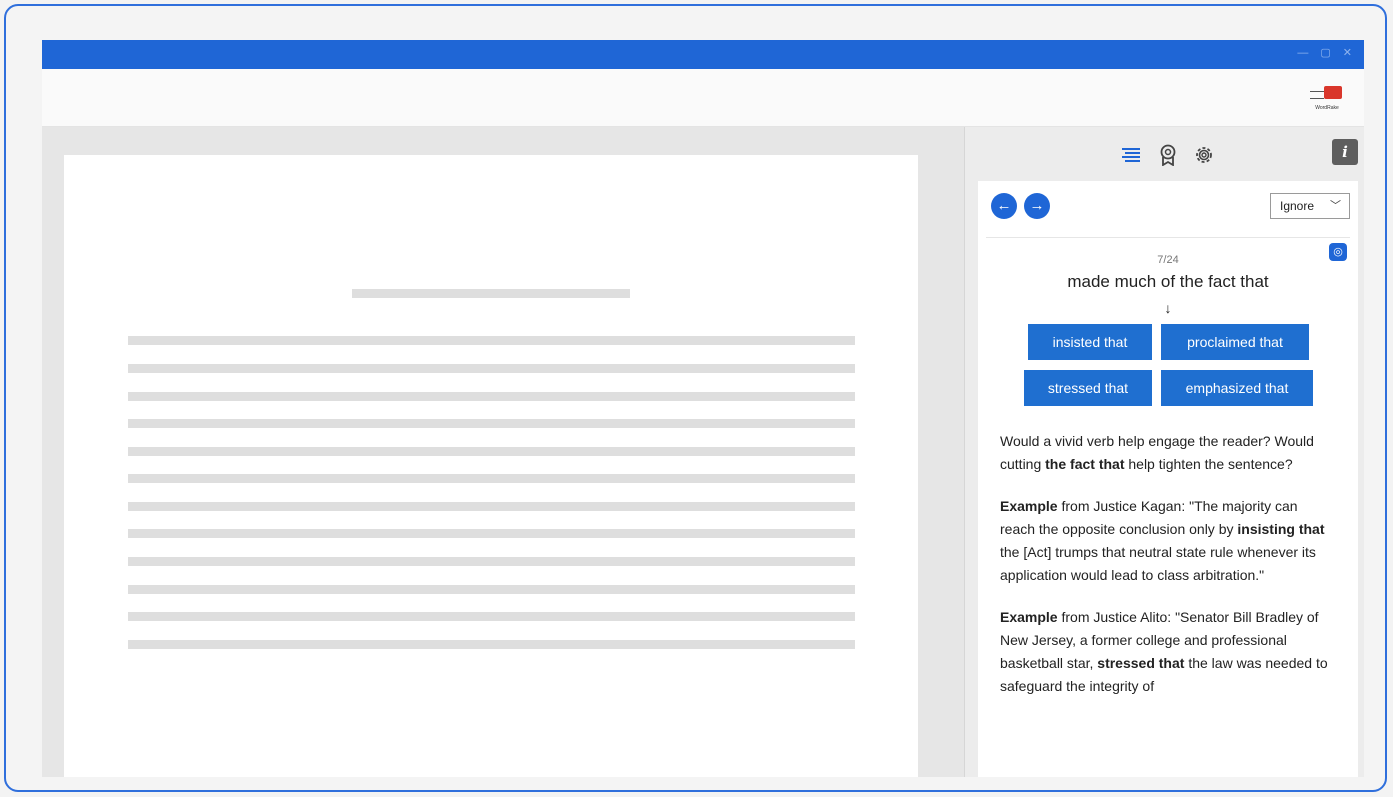 This screenshot has width=1393, height=797. What do you see at coordinates (1345, 152) in the screenshot?
I see `info-button: i` at bounding box center [1345, 152].